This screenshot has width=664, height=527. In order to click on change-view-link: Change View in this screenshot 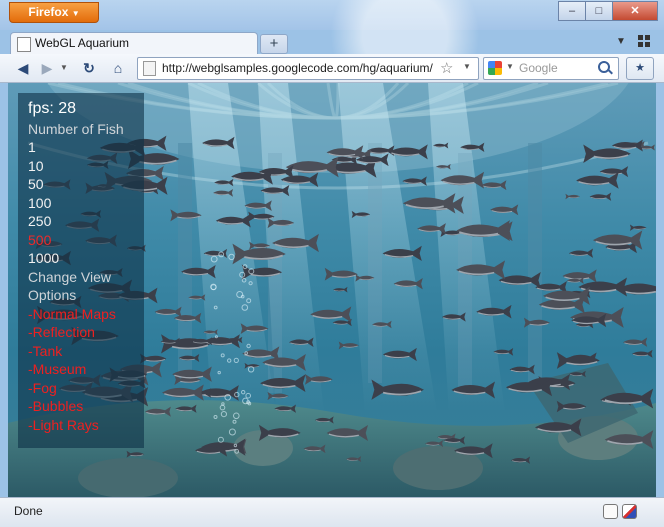, I will do `click(69, 277)`.